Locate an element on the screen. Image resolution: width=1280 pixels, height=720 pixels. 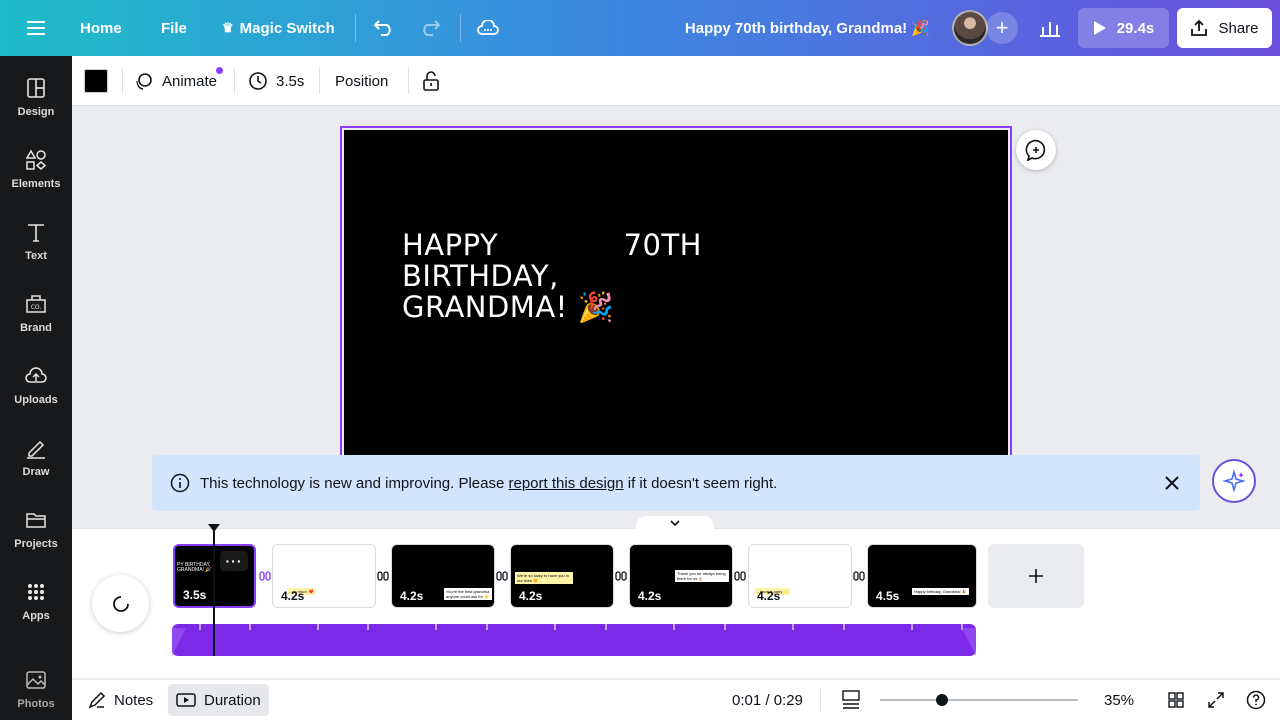
sparkle-icon is located at coordinates (1234, 481).